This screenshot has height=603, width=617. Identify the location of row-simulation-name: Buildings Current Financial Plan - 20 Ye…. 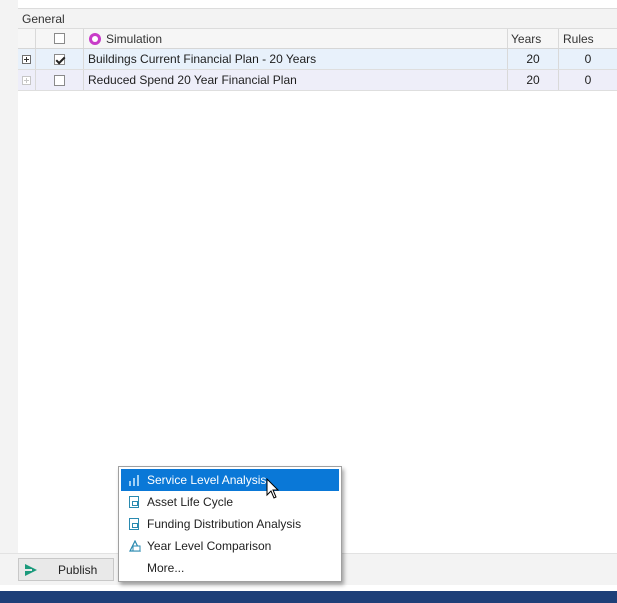
(202, 59).